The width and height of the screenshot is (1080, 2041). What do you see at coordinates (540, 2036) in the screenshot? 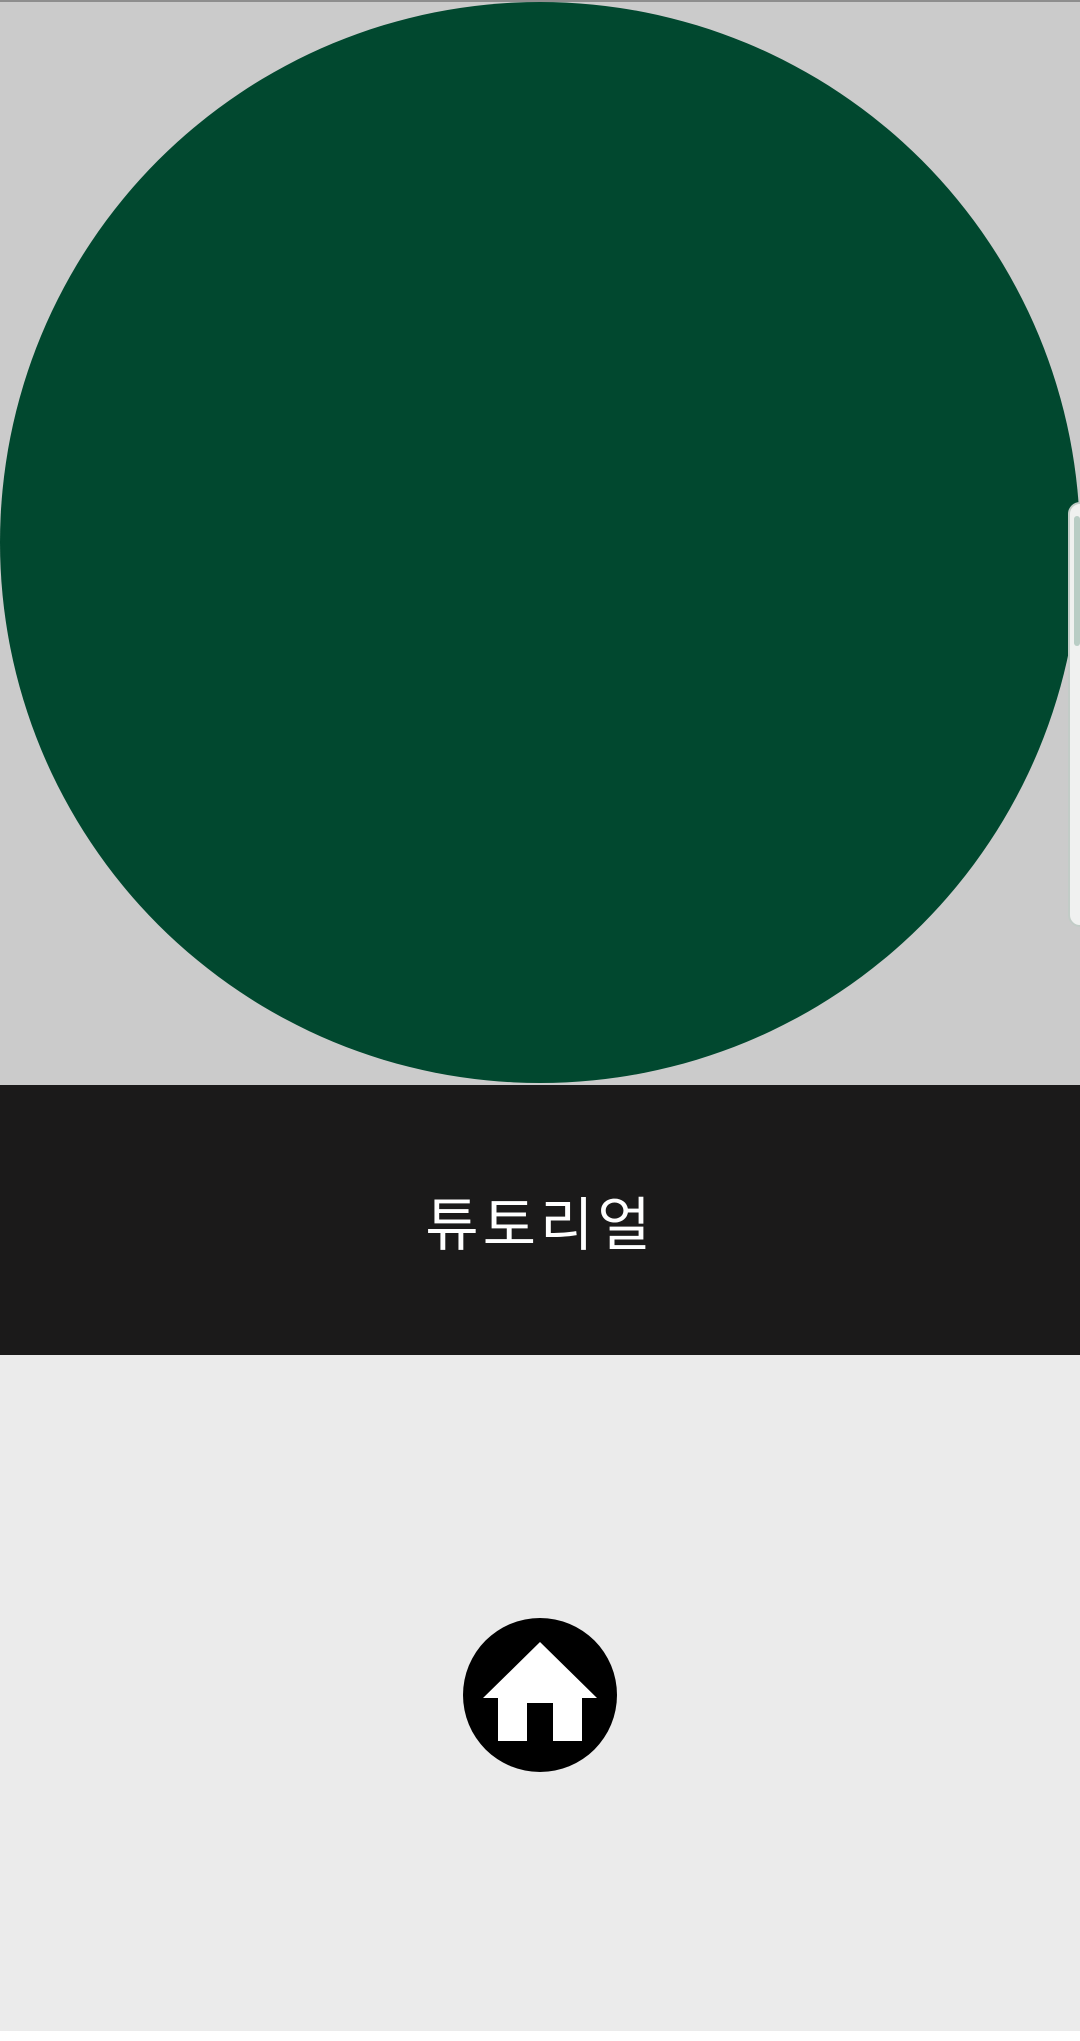
I see `bottom-edge` at bounding box center [540, 2036].